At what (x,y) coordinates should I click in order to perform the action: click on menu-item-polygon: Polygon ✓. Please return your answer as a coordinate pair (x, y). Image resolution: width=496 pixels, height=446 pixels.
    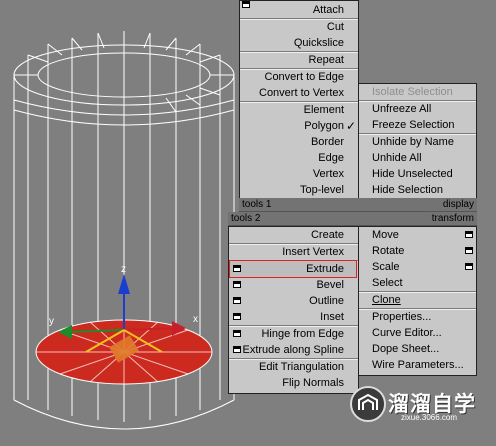
    Looking at the image, I should click on (299, 126).